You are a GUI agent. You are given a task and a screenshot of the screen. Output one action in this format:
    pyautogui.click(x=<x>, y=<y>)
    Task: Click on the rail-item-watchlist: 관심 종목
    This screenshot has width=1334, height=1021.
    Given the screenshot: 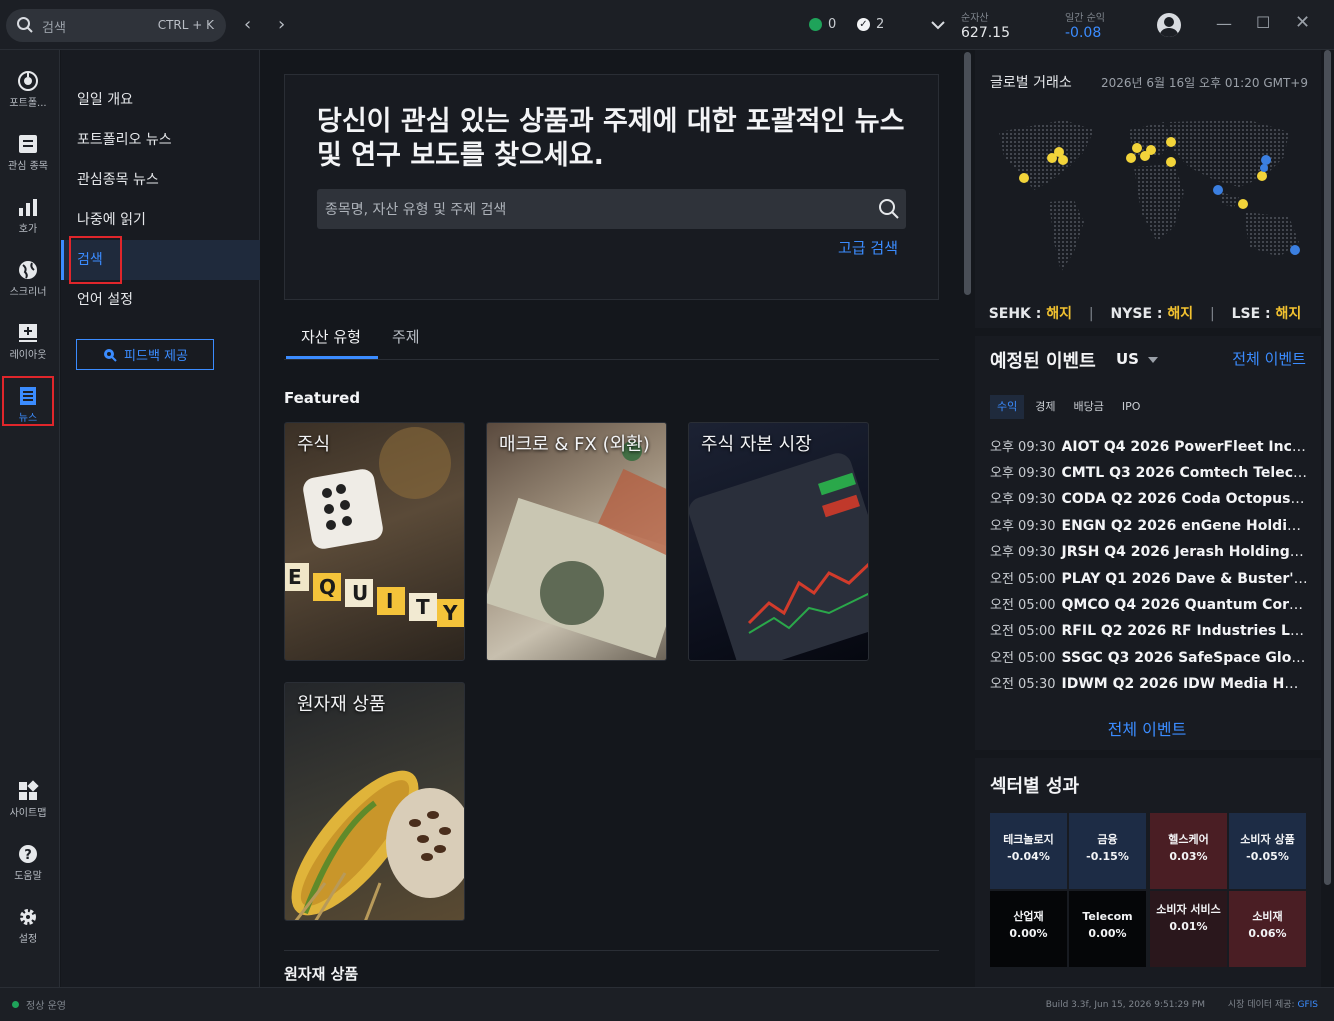 What is the action you would take?
    pyautogui.click(x=28, y=153)
    